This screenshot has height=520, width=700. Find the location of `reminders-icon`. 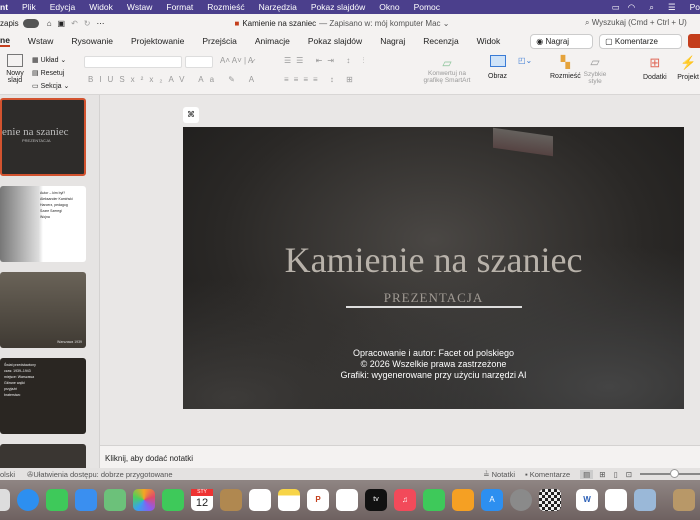

reminders-icon is located at coordinates (260, 500).